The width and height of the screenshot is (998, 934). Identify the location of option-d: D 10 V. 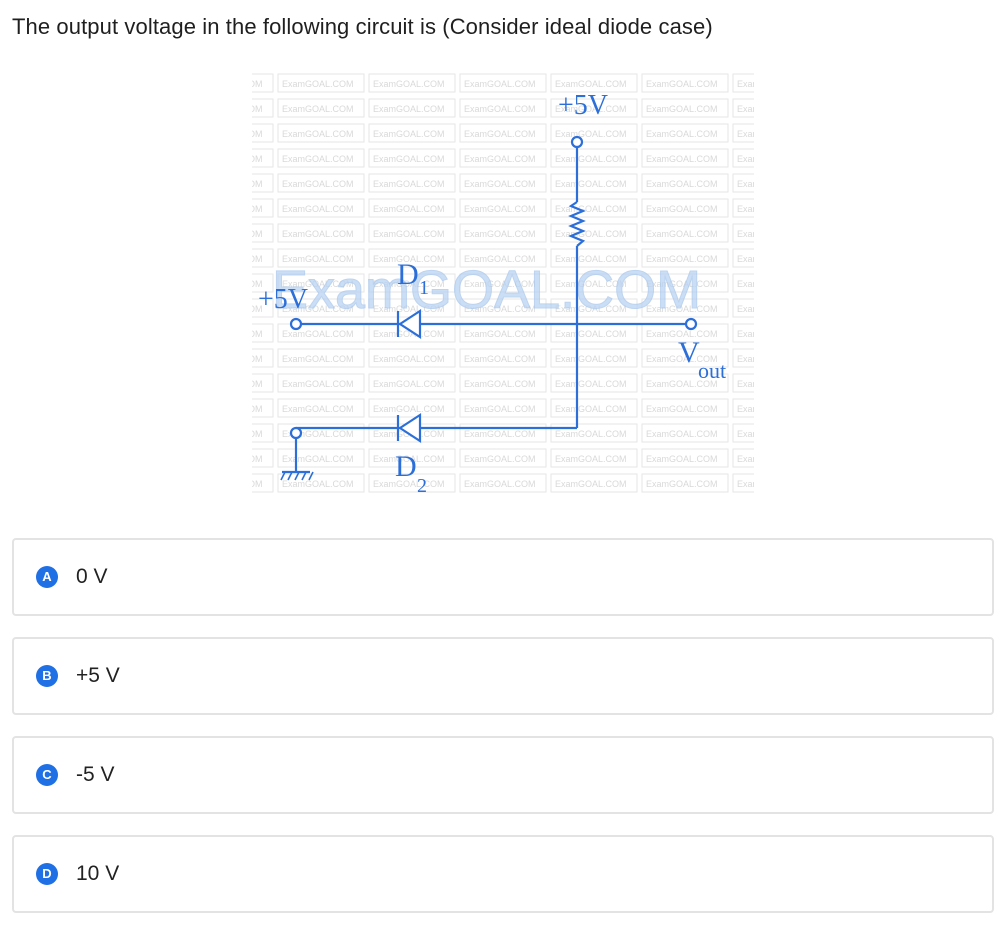
(503, 874).